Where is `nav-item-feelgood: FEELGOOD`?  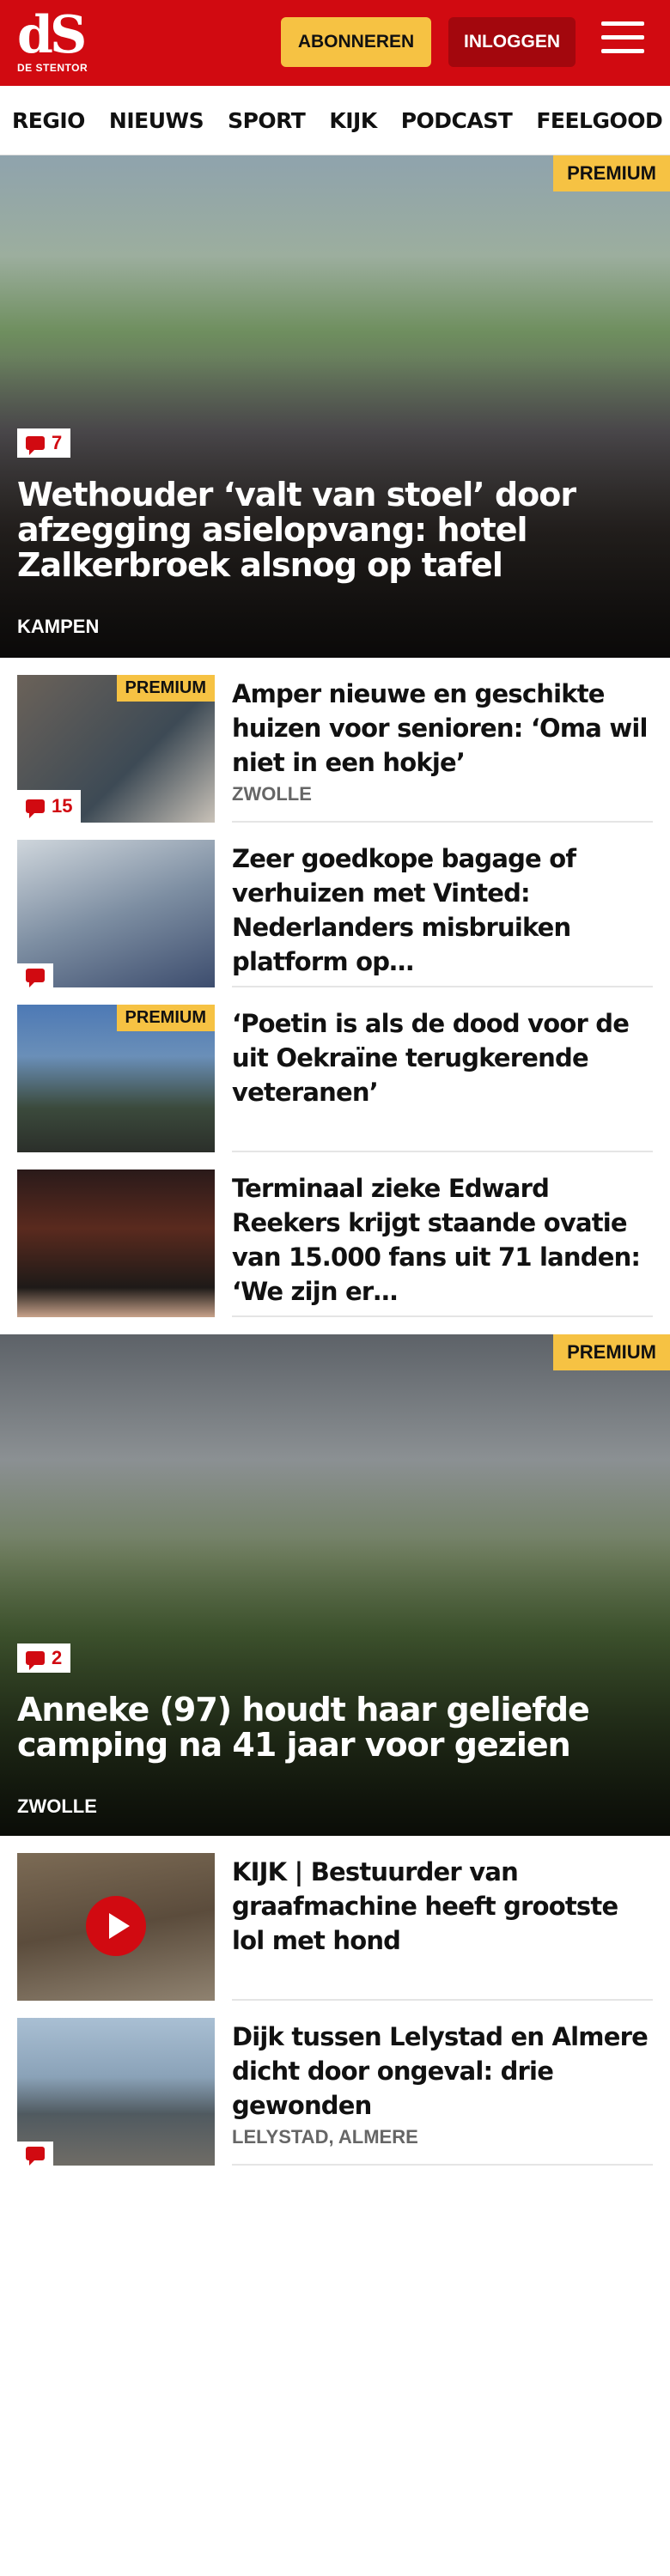 nav-item-feelgood: FEELGOOD is located at coordinates (597, 121).